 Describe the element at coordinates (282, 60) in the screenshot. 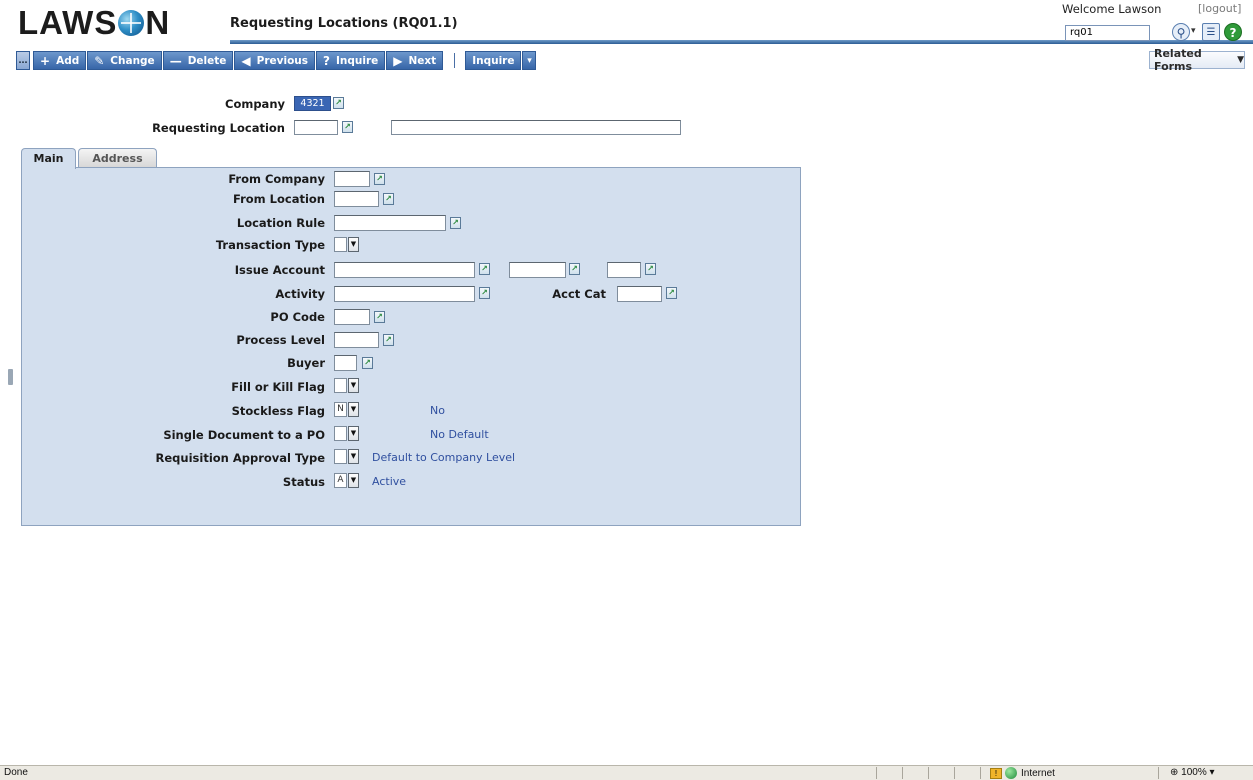

I see `previous-label: Previous` at that location.